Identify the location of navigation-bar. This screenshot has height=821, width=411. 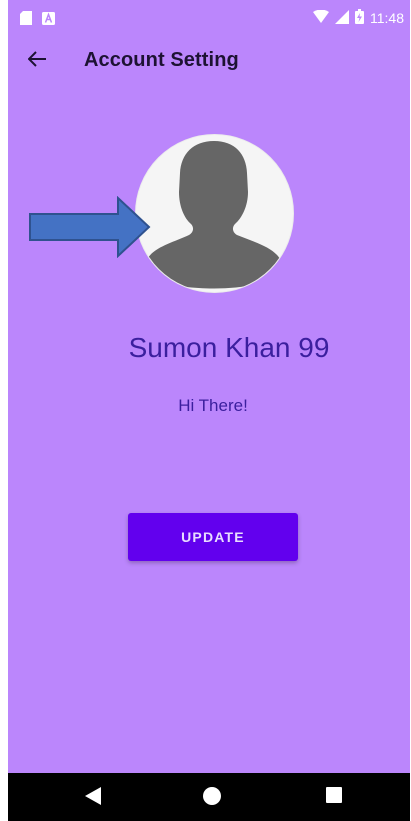
(209, 797).